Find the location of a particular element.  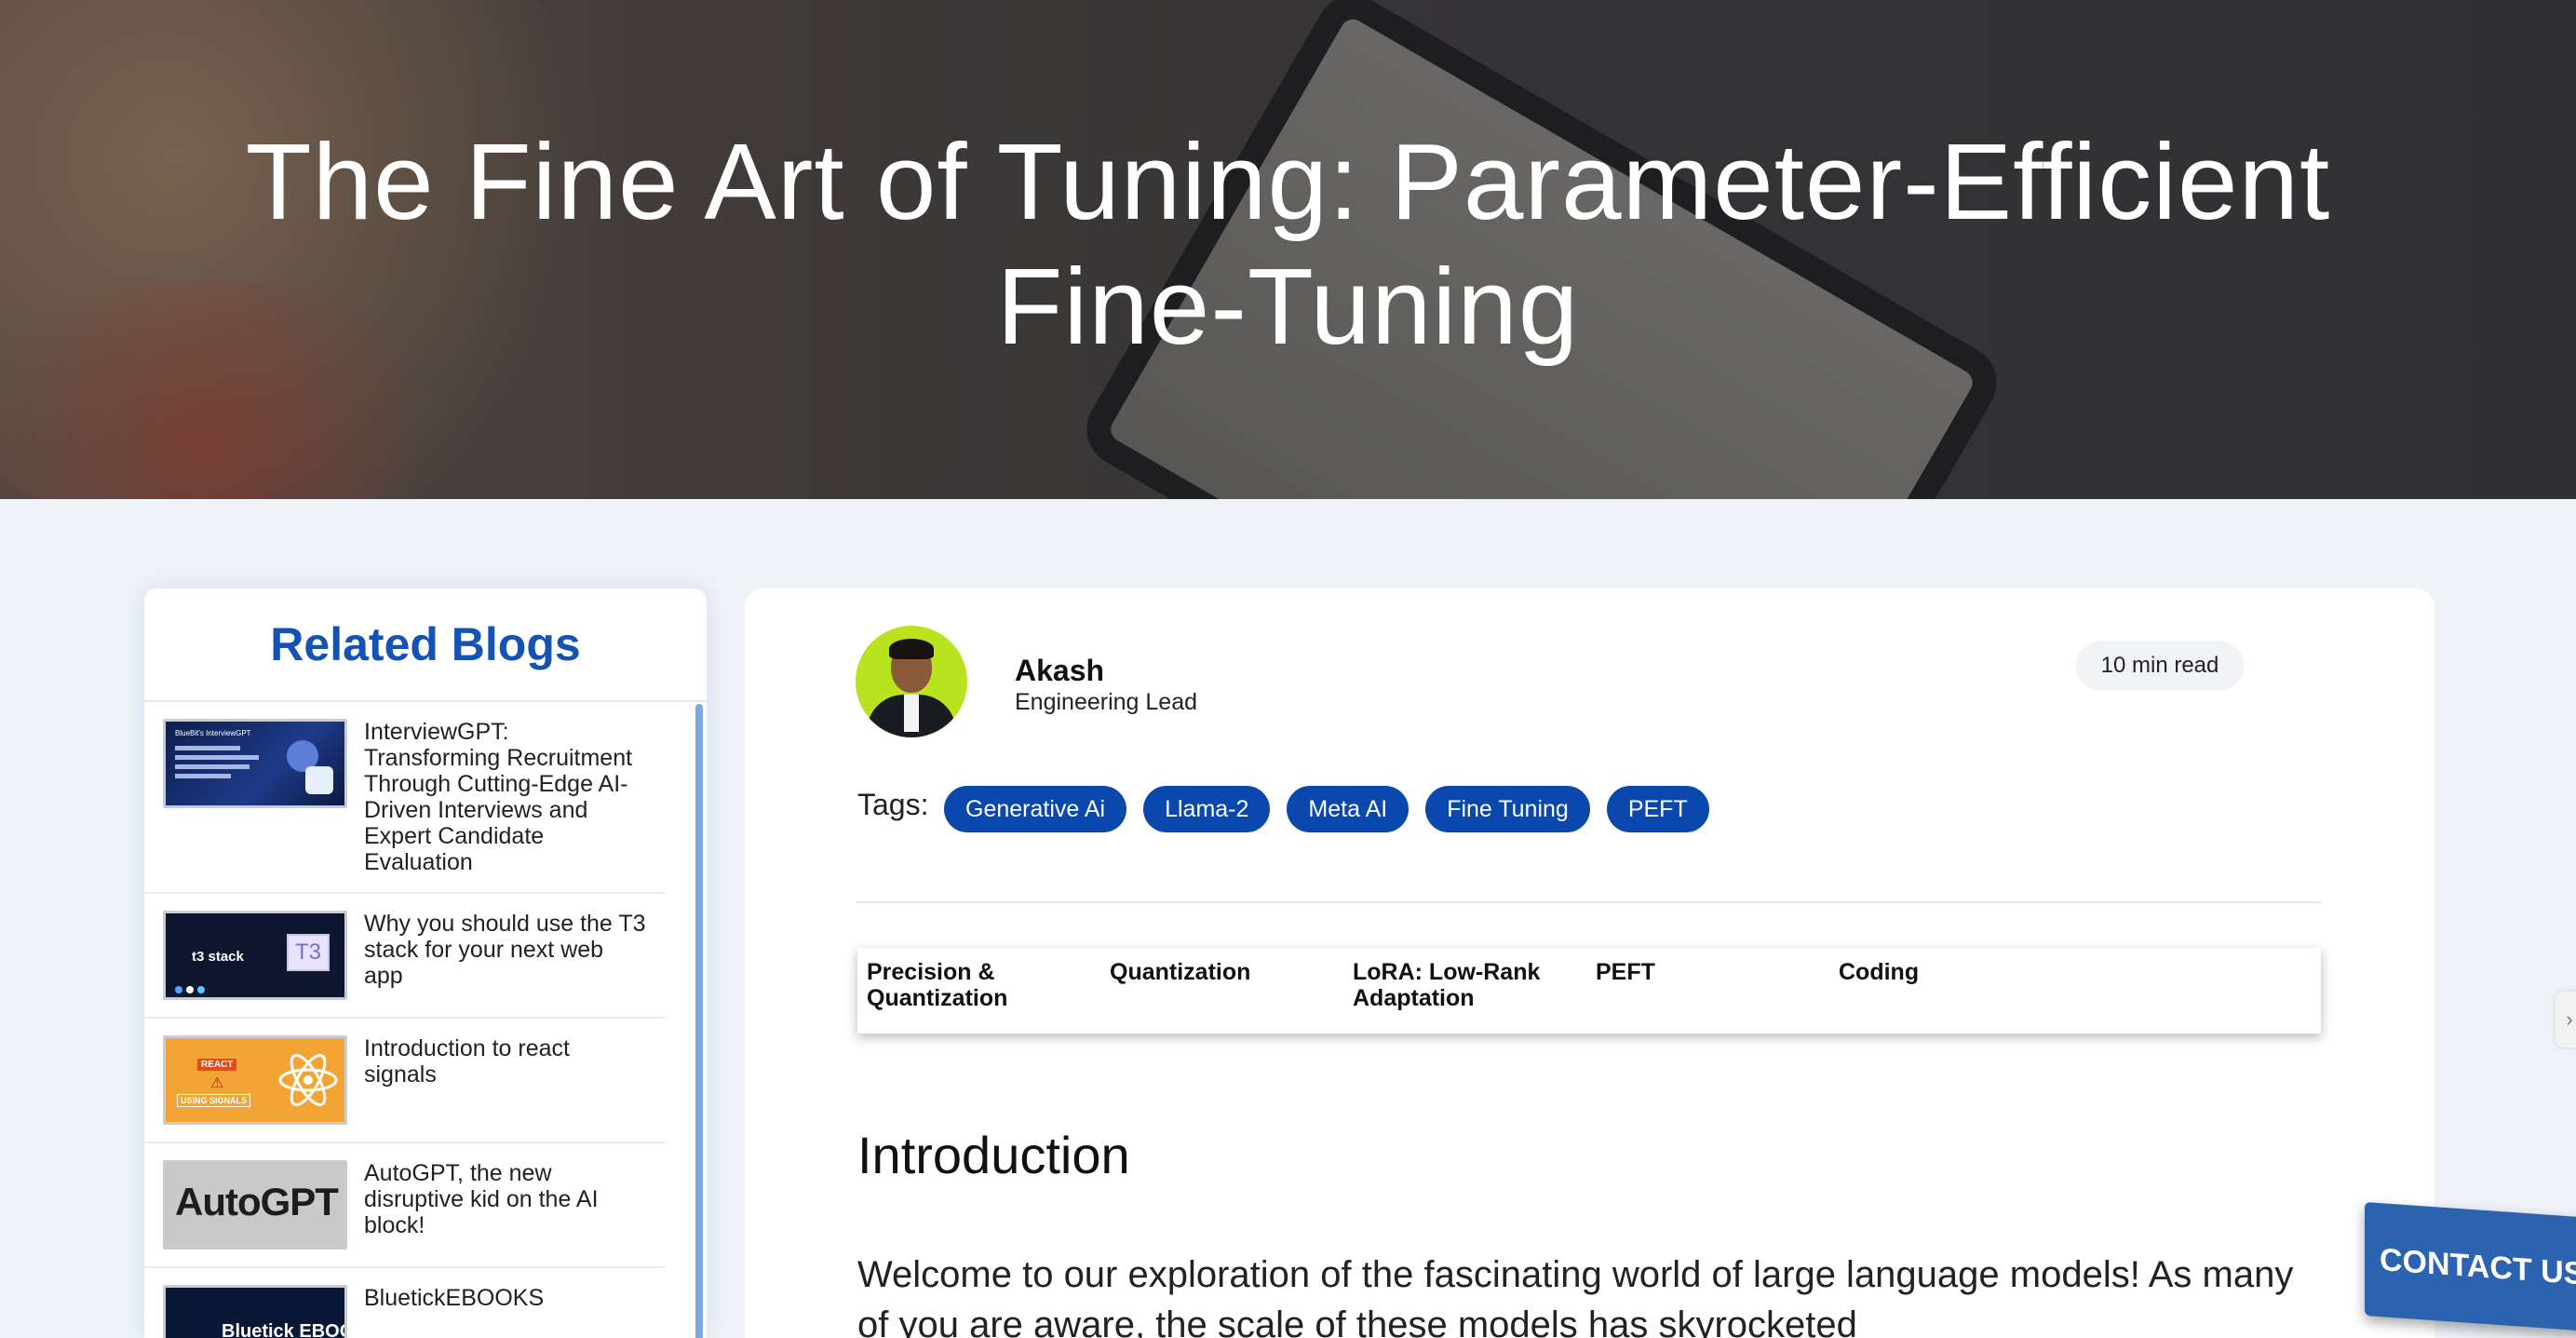

warning-icon: ⚠ is located at coordinates (217, 1083).